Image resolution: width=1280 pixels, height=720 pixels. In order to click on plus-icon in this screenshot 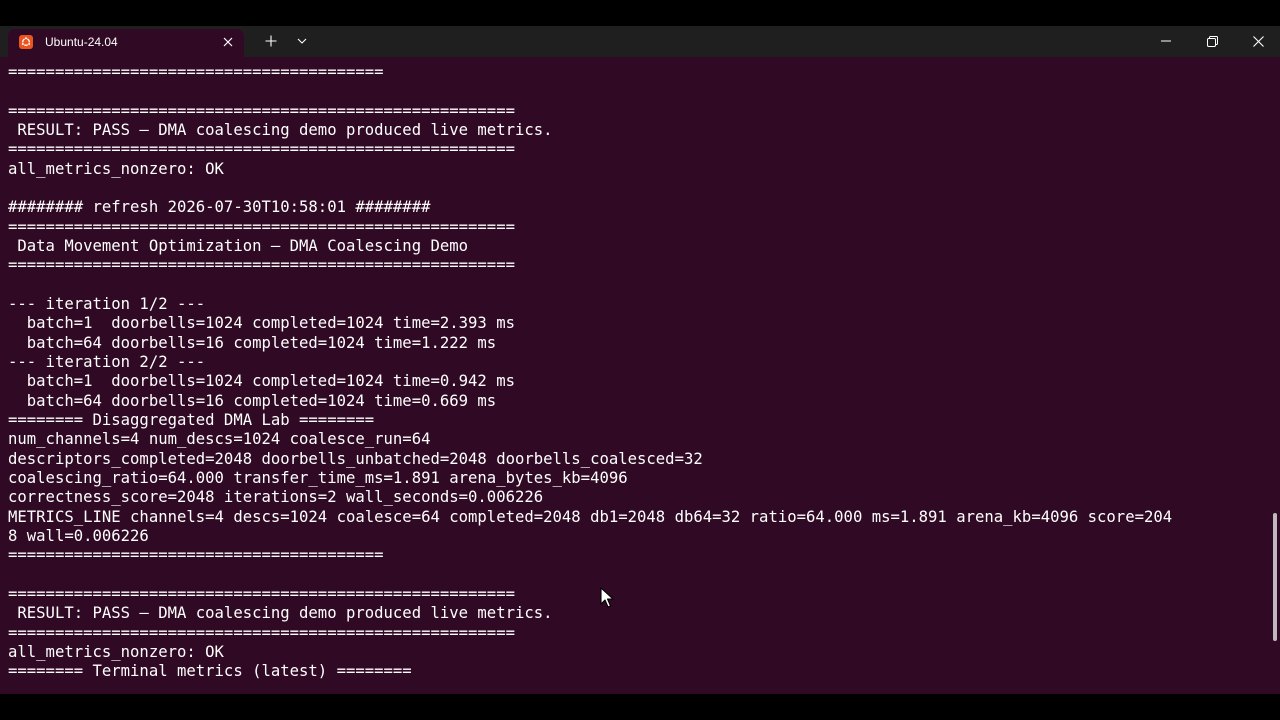, I will do `click(271, 41)`.